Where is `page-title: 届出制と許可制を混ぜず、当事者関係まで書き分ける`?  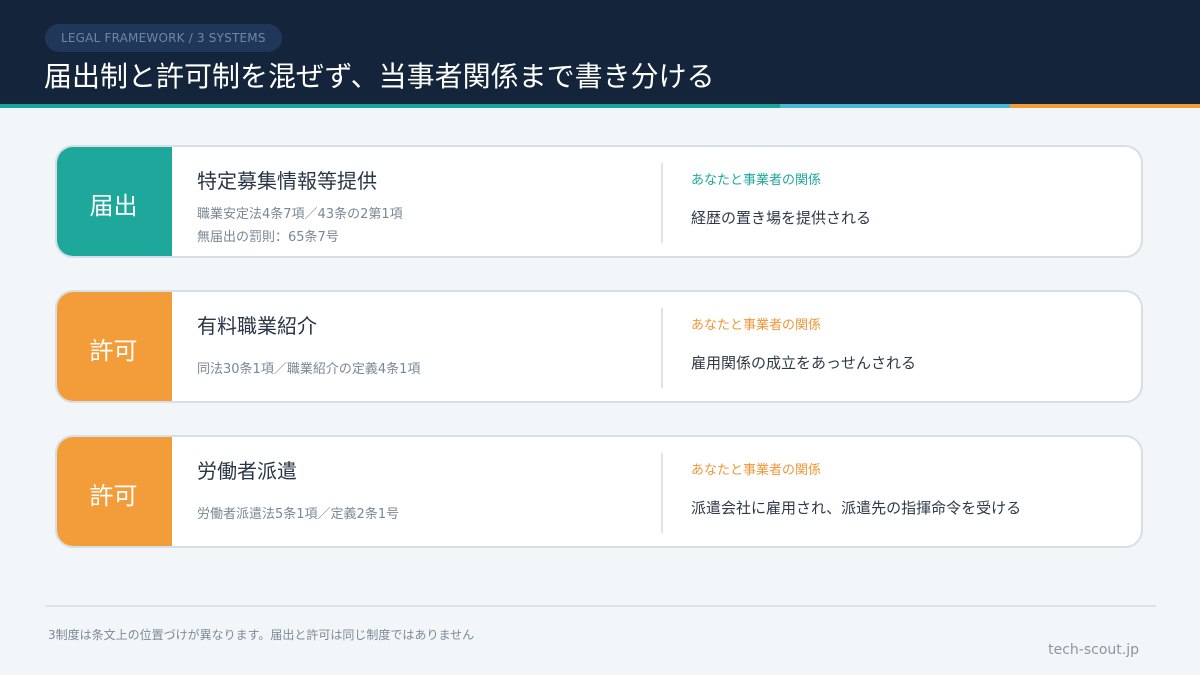 page-title: 届出制と許可制を混ぜず、当事者関係まで書き分ける is located at coordinates (379, 76).